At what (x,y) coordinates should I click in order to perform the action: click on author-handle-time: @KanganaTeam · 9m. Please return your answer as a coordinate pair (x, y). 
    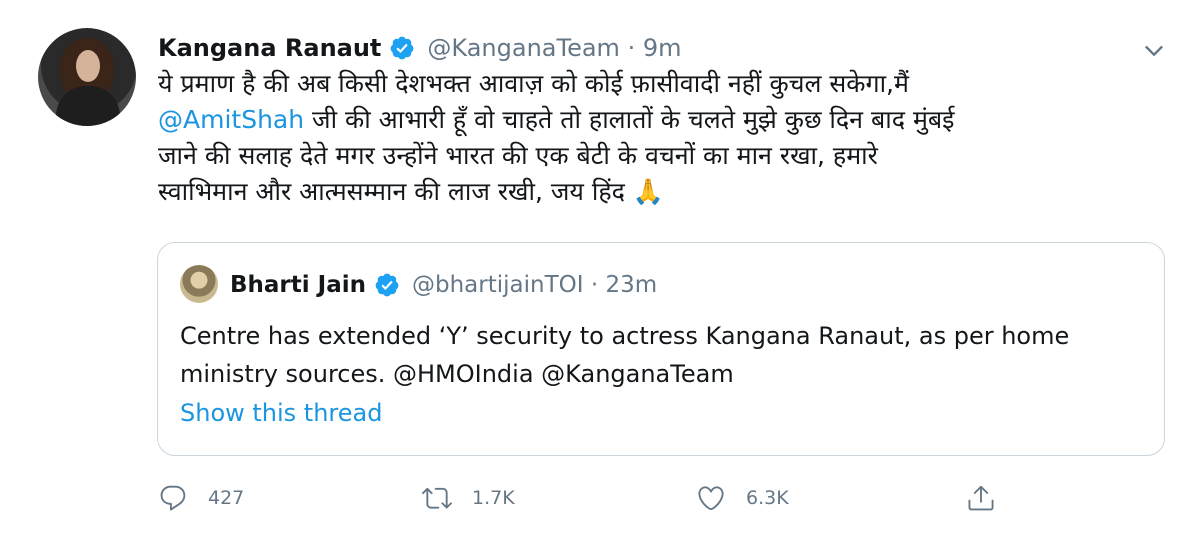
    Looking at the image, I should click on (554, 48).